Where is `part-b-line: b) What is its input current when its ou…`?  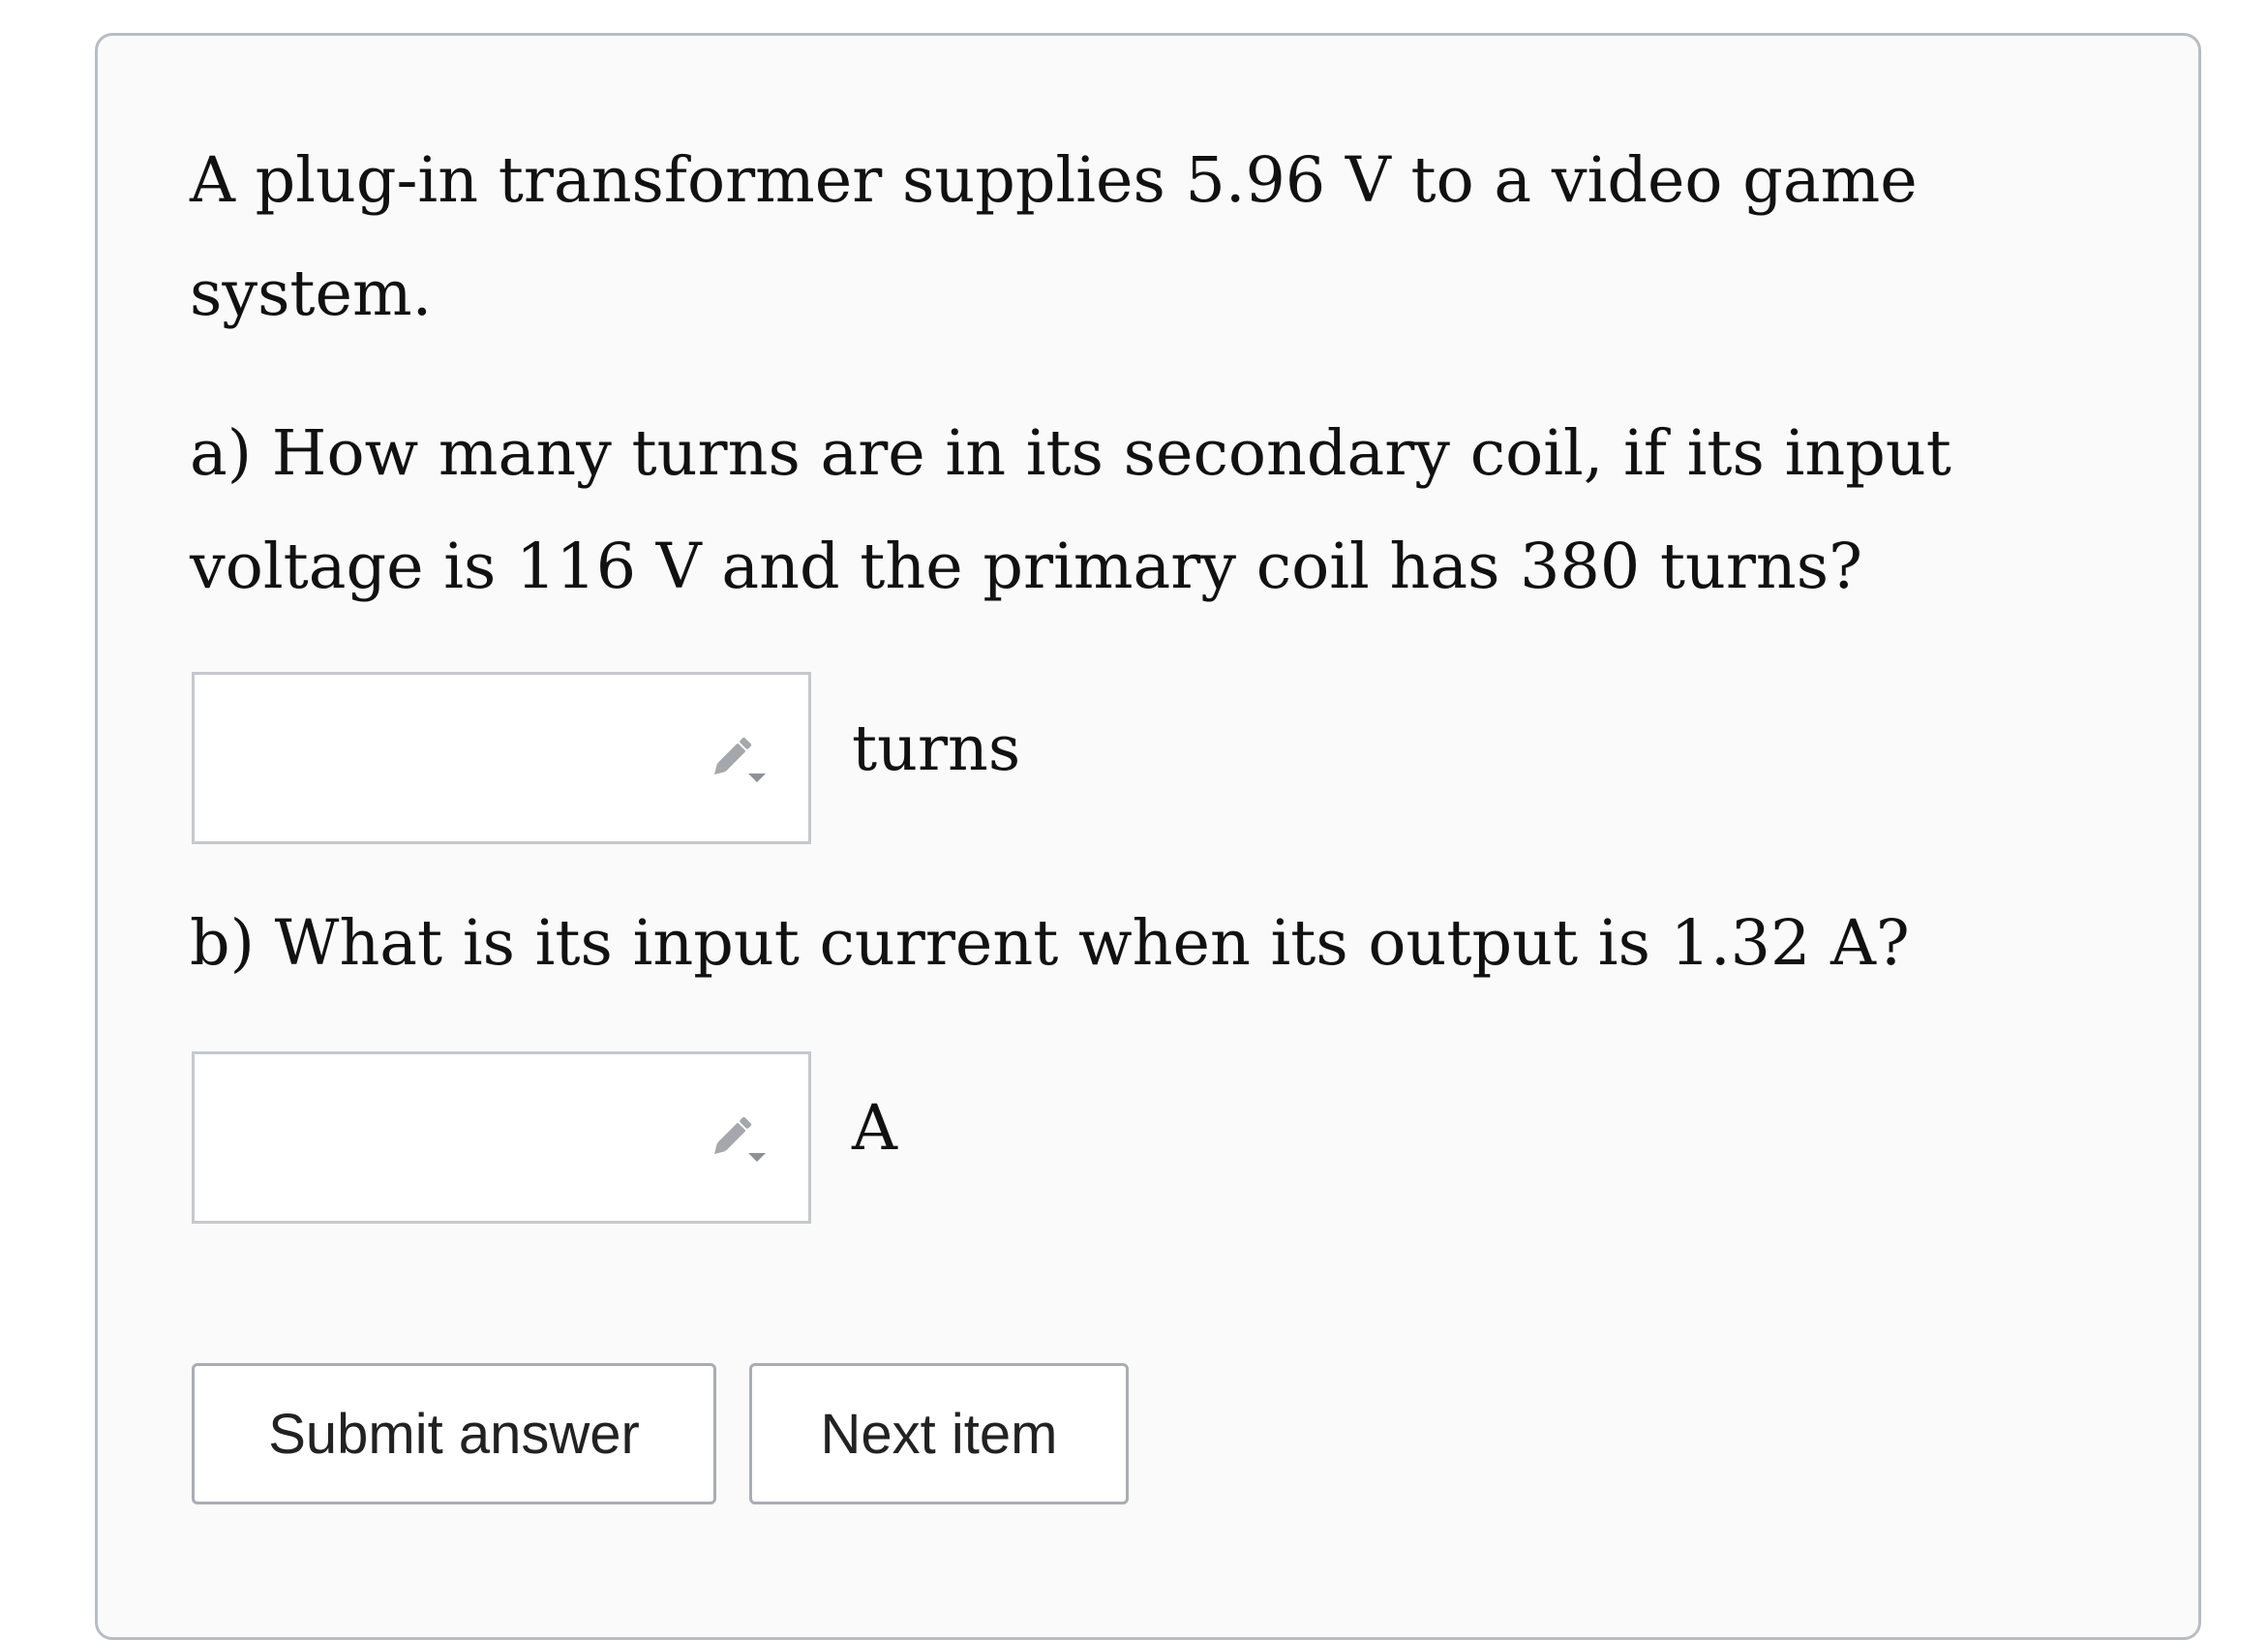 part-b-line: b) What is its input current when its ou… is located at coordinates (1050, 943).